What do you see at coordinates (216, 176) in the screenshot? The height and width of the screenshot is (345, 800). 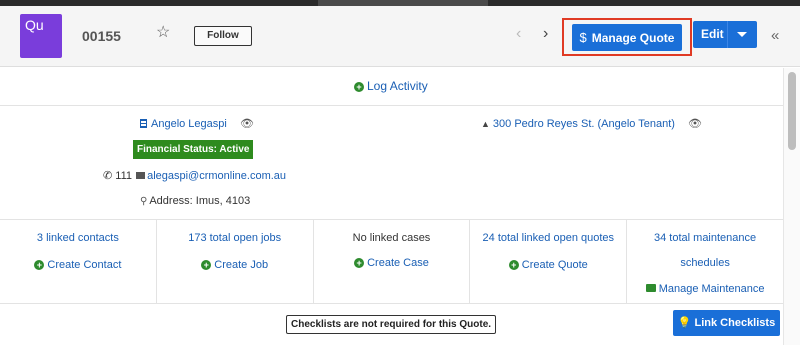 I see `email-link: alegaspi@crmonline.com.au` at bounding box center [216, 176].